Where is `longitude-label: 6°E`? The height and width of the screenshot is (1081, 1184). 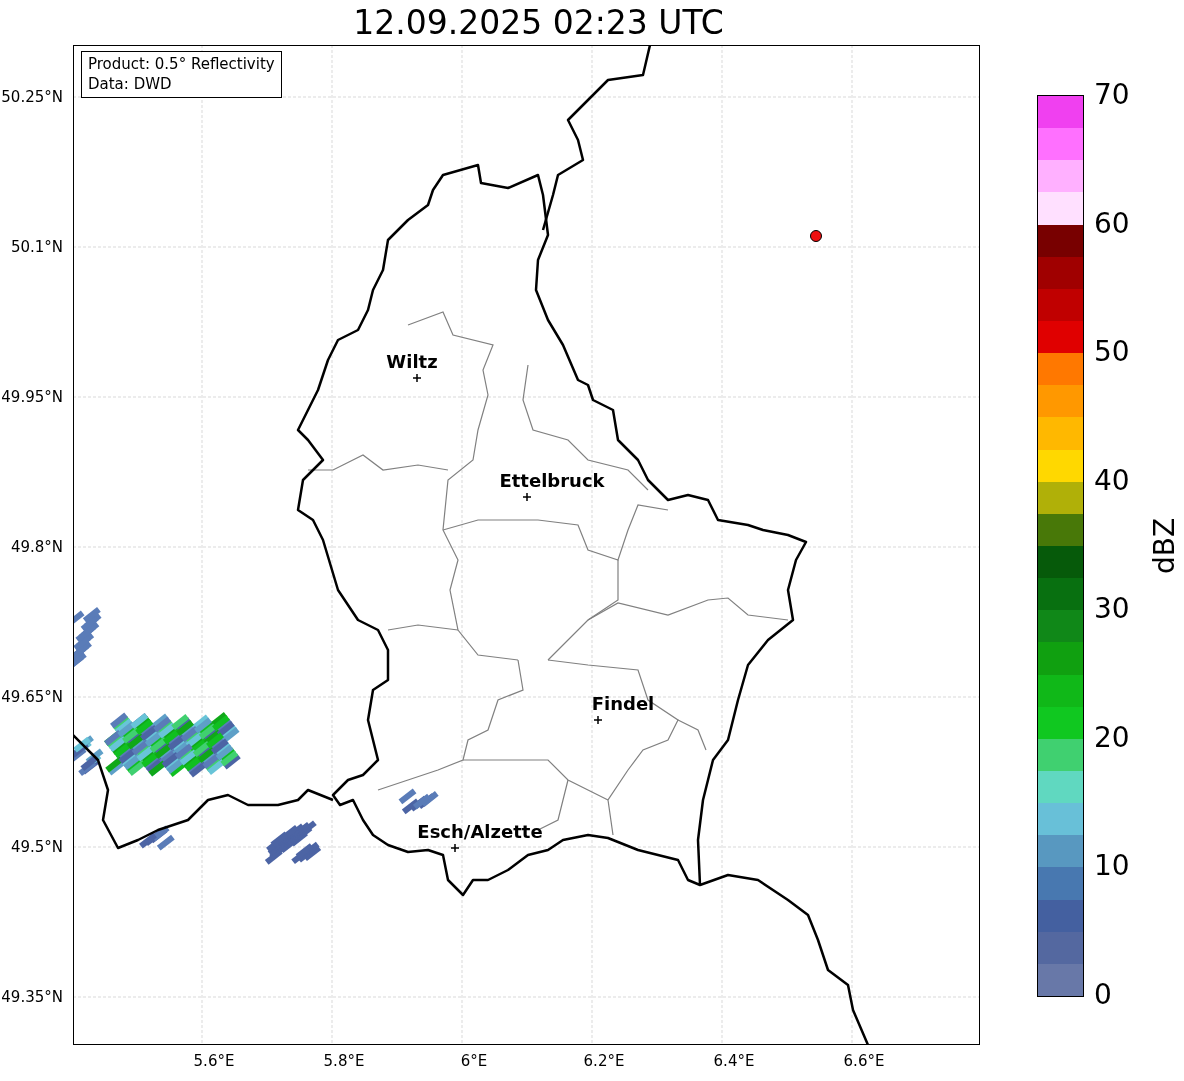
longitude-label: 6°E is located at coordinates (474, 1061).